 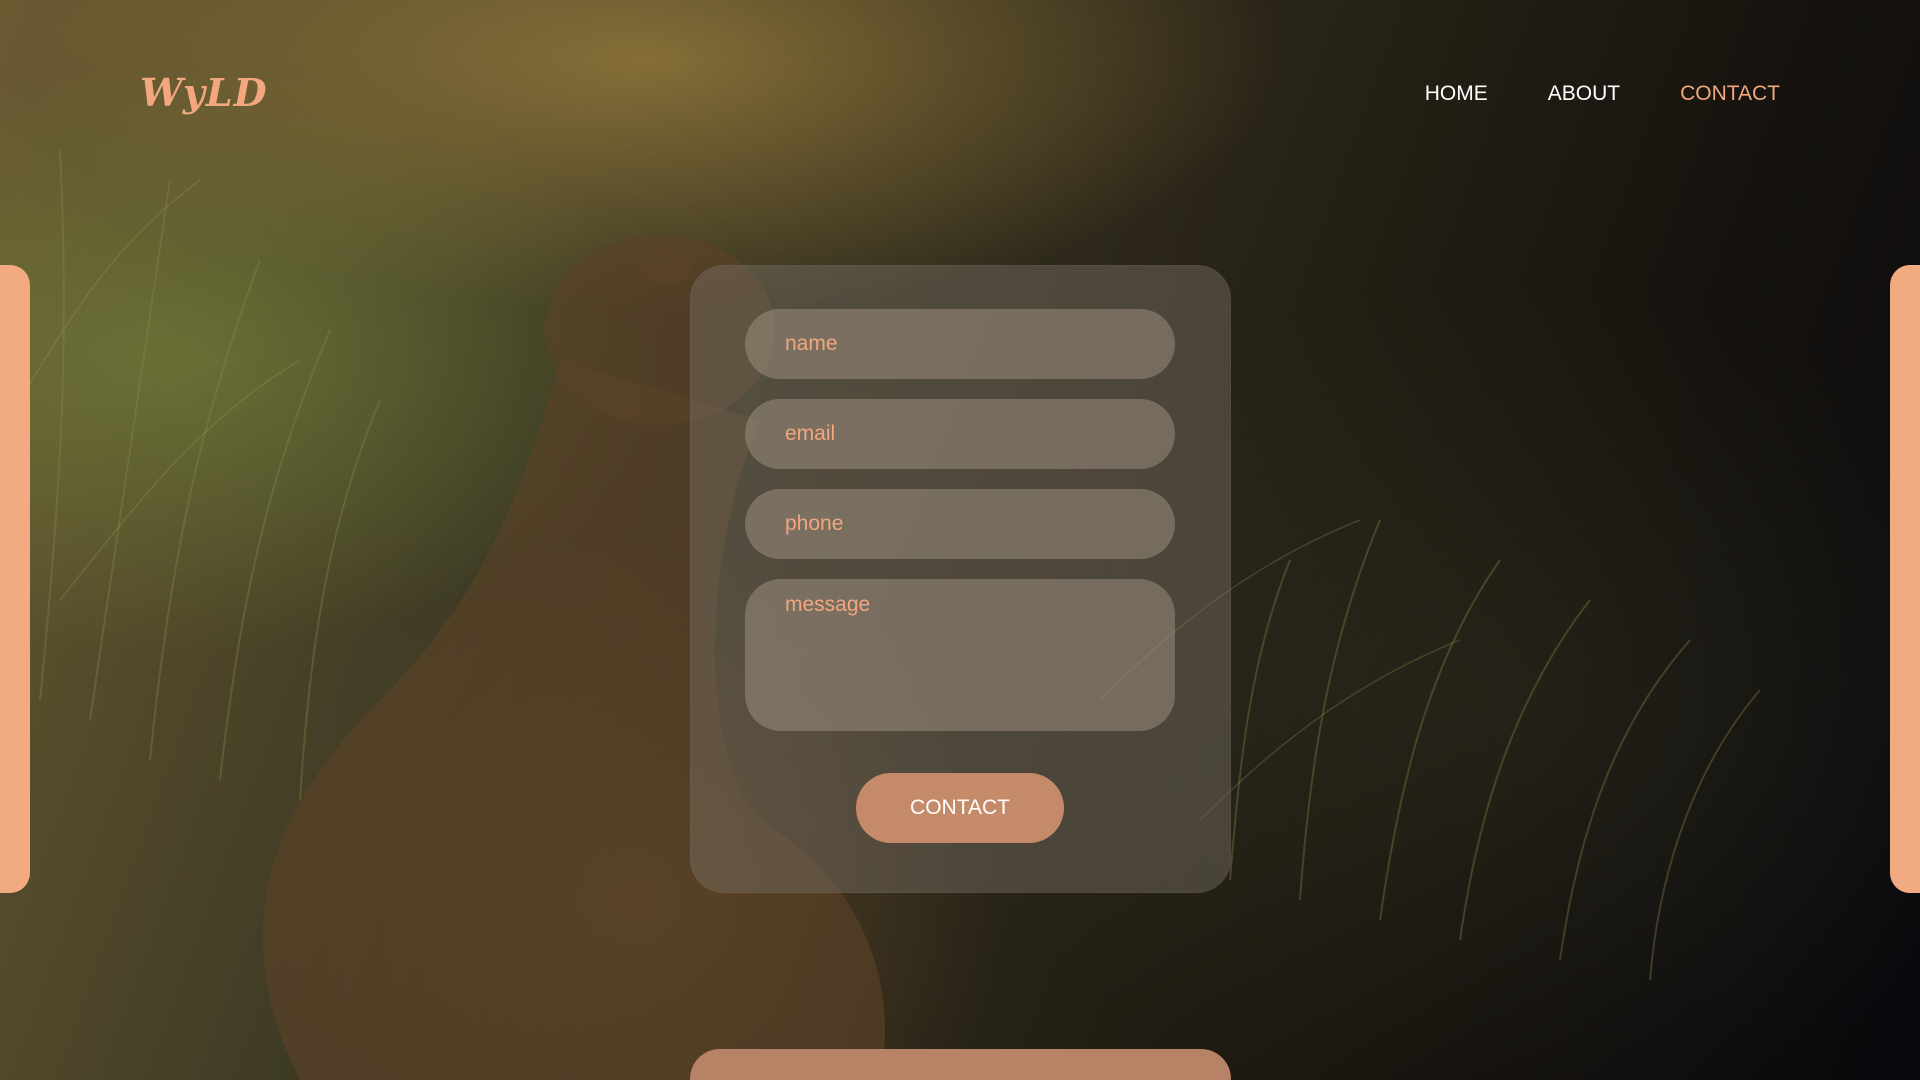 I want to click on nav-home-link: HOME, so click(x=1456, y=94).